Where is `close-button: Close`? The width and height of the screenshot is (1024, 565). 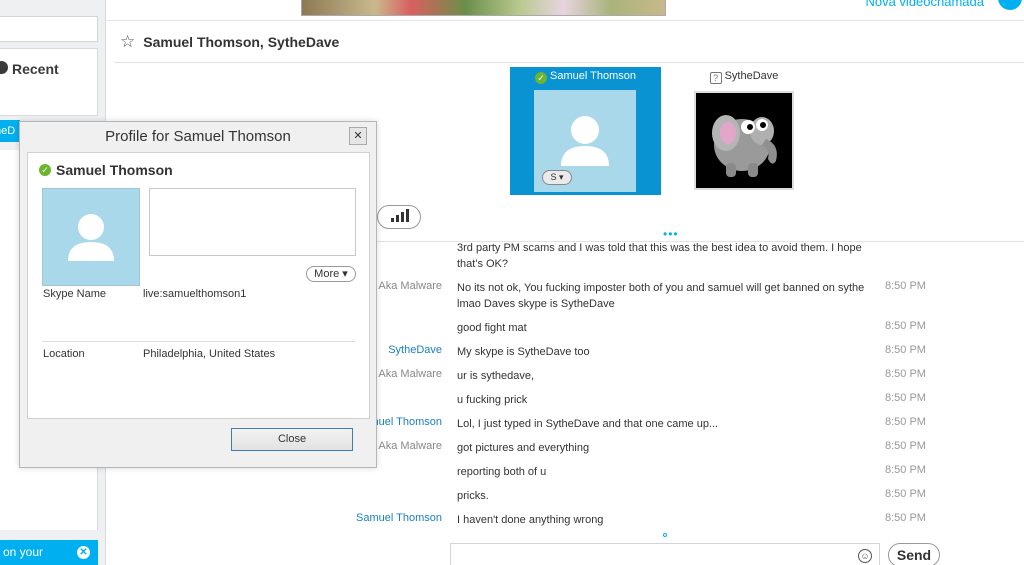
close-button: Close is located at coordinates (292, 439).